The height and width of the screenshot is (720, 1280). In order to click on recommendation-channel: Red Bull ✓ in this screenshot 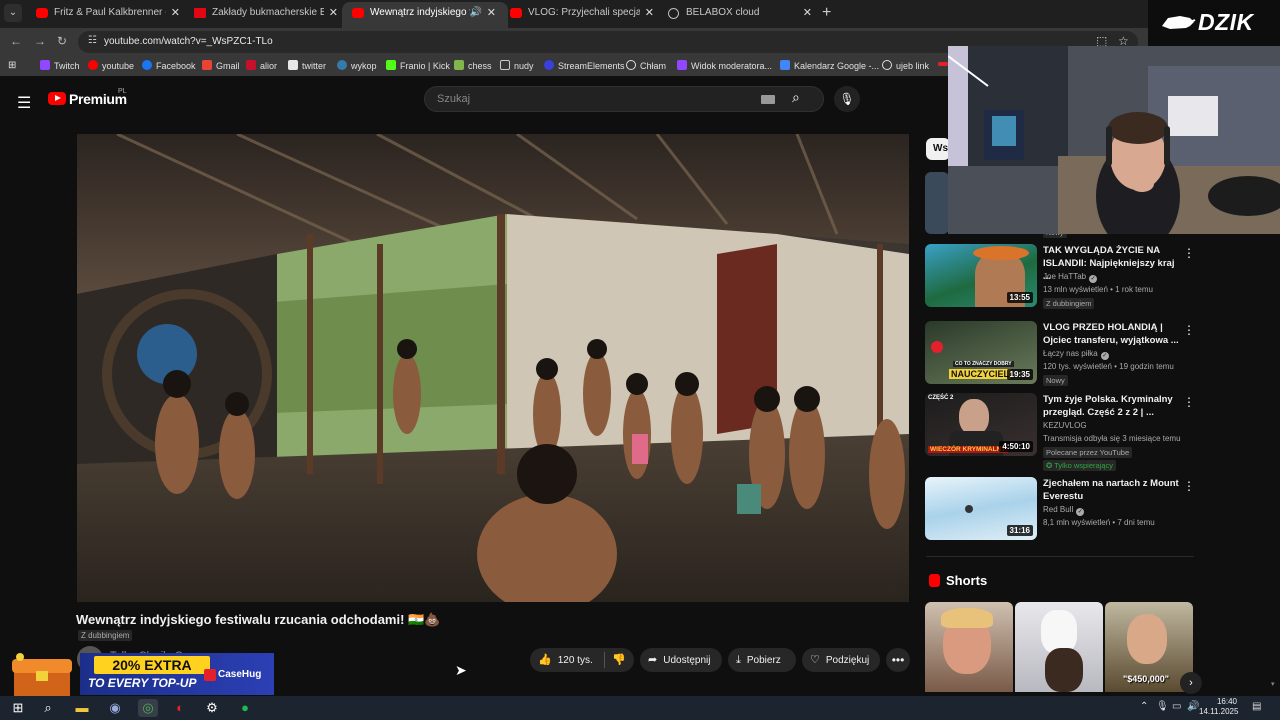, I will do `click(1064, 510)`.